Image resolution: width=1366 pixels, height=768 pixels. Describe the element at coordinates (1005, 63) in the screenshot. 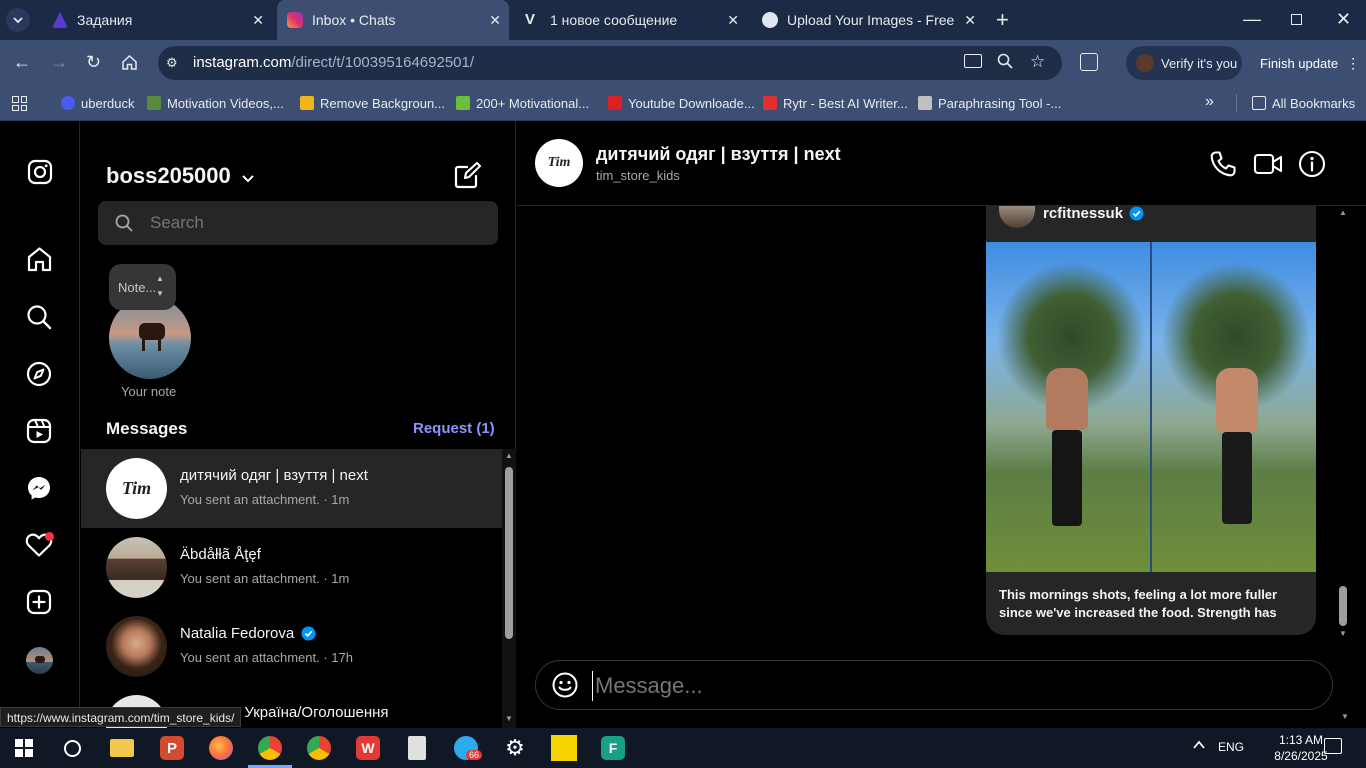

I see `zoom-icon` at that location.